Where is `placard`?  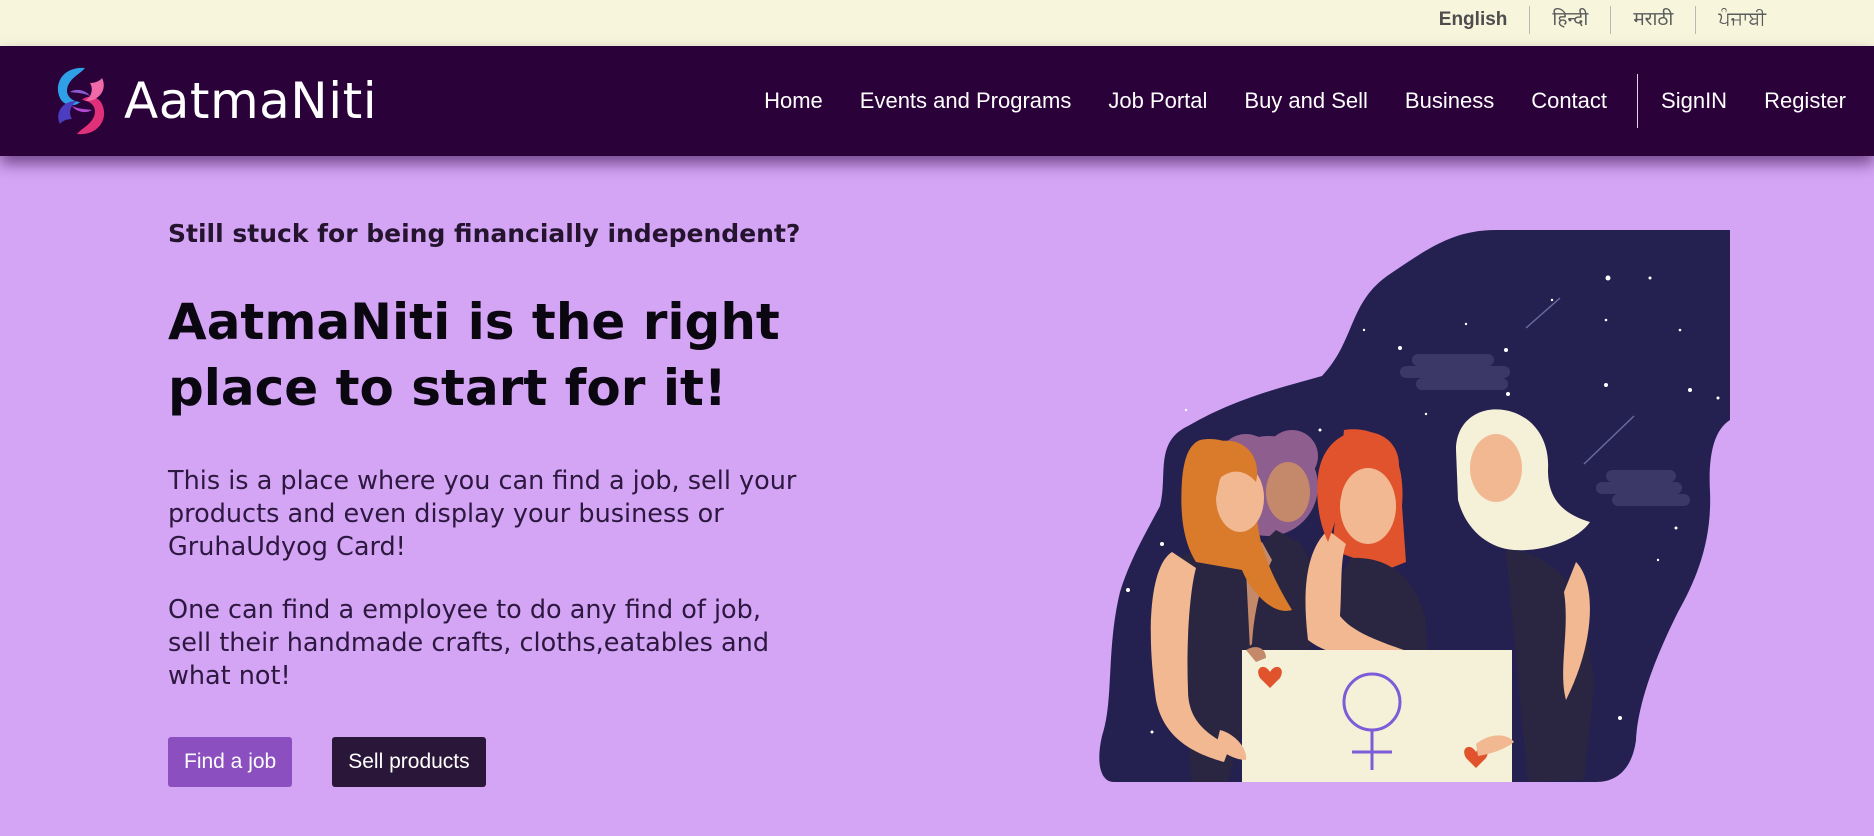
placard is located at coordinates (1377, 716).